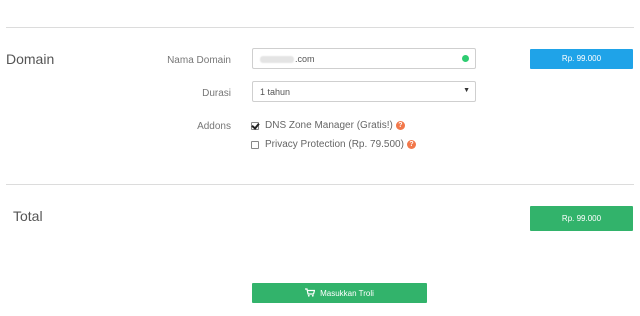 This screenshot has height=316, width=640. What do you see at coordinates (214, 126) in the screenshot?
I see `addons-label: Addons` at bounding box center [214, 126].